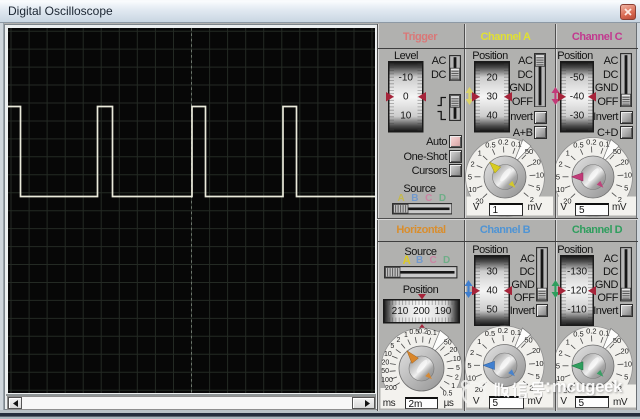 The image size is (640, 419). Describe the element at coordinates (576, 115) in the screenshot. I see `svg-text: -30` at that location.